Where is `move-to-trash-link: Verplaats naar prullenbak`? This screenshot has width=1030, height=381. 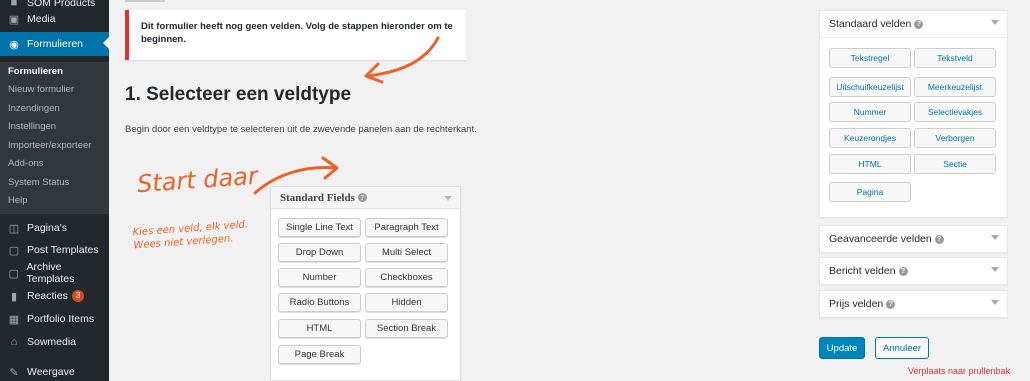
move-to-trash-link: Verplaats naar prullenbak is located at coordinates (959, 371).